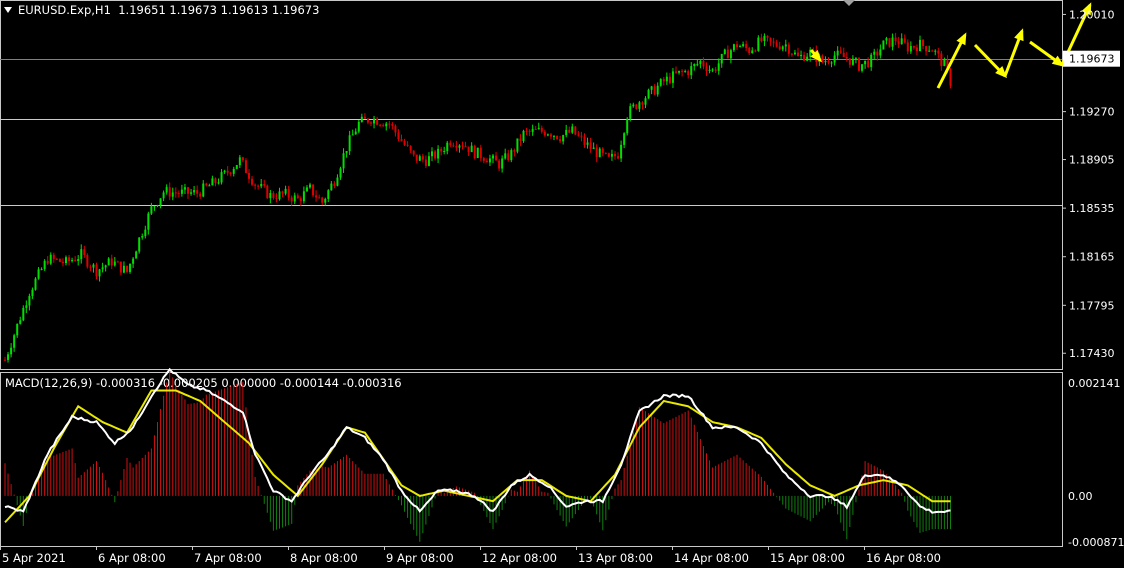 Image resolution: width=1124 pixels, height=568 pixels. Describe the element at coordinates (903, 558) in the screenshot. I see `date-tick-label: 16 Apr 08:00` at that location.